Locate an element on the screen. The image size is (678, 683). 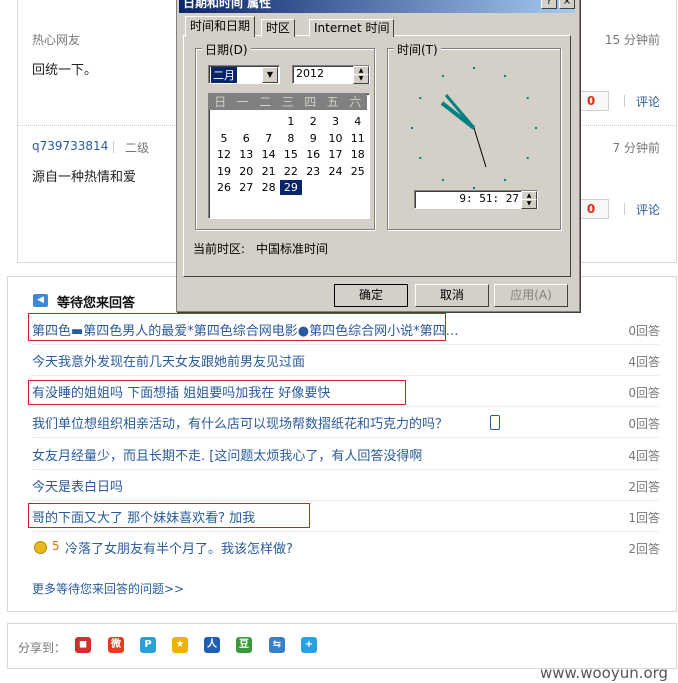
calendar-day: 19 is located at coordinates (224, 171).